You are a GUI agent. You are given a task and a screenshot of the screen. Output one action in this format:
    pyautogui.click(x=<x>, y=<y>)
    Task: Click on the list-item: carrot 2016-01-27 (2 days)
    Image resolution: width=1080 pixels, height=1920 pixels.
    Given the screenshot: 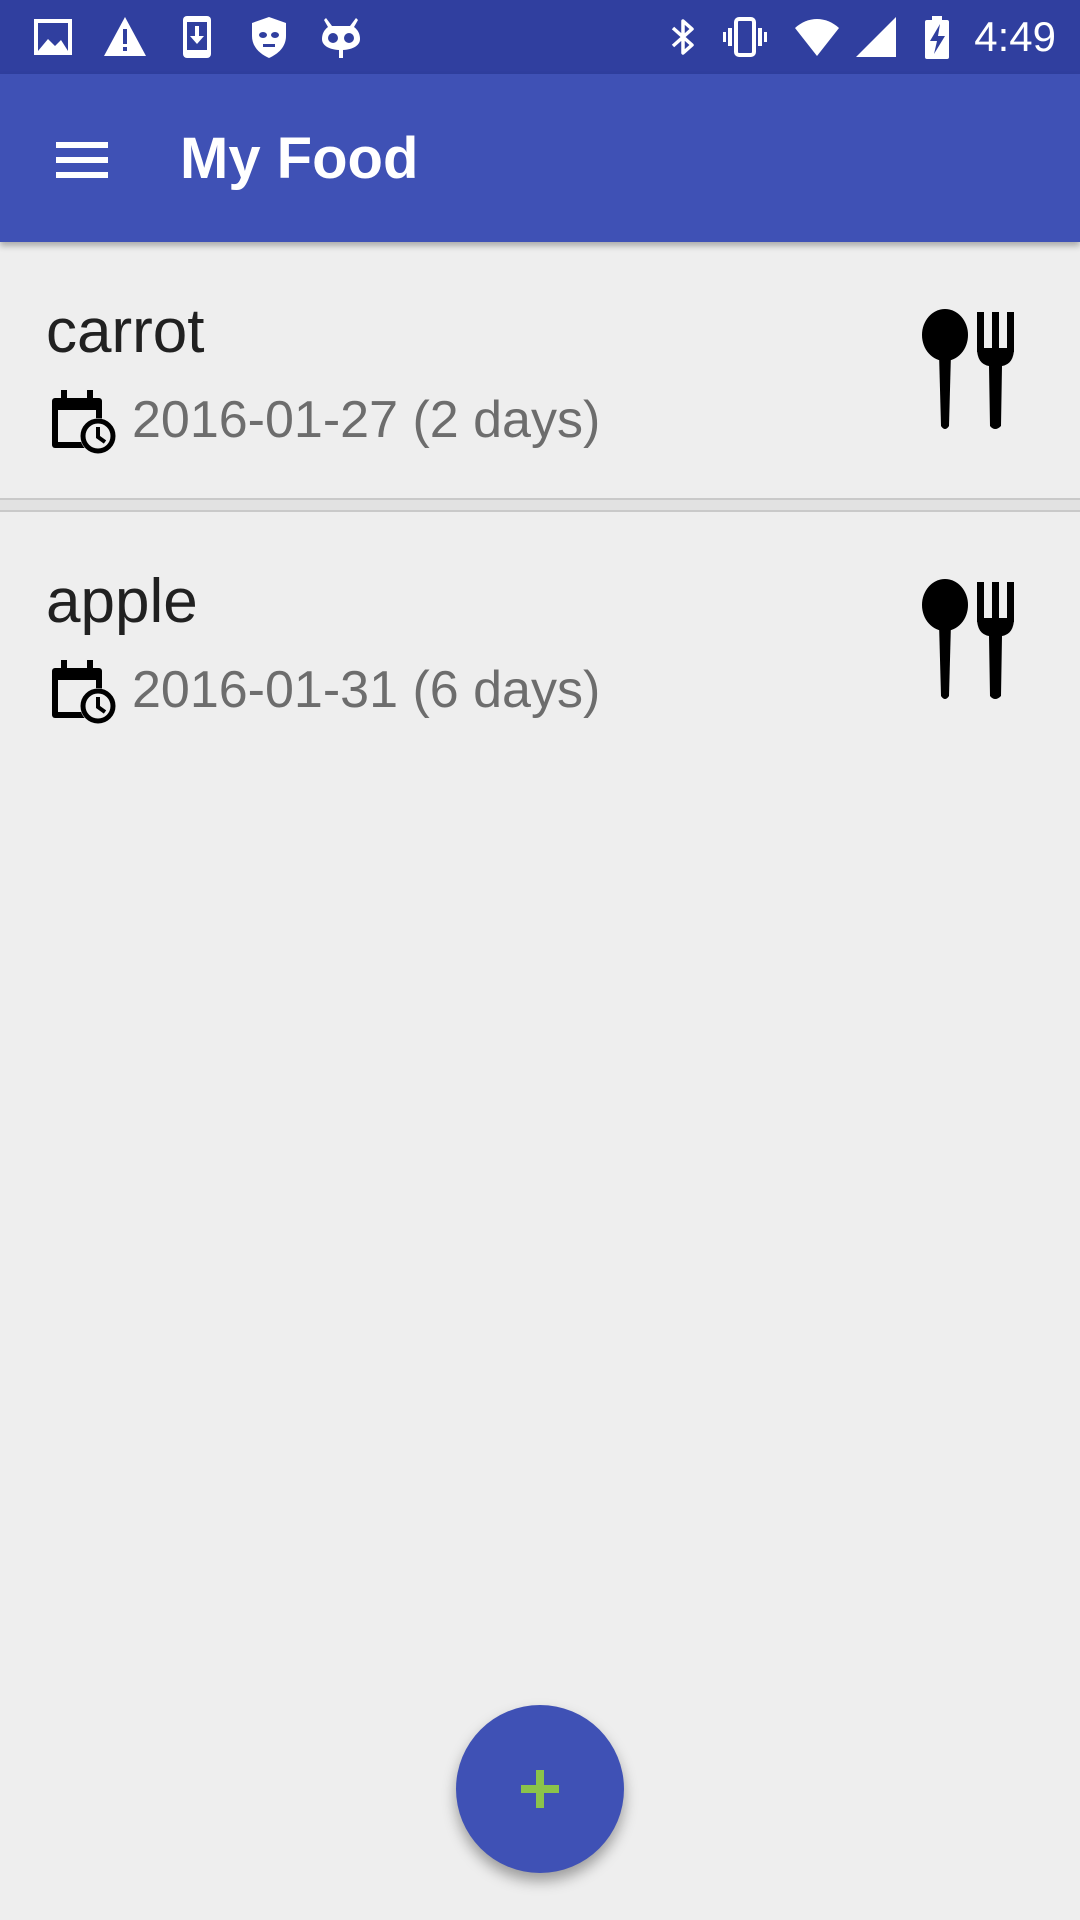 What is the action you would take?
    pyautogui.click(x=540, y=370)
    